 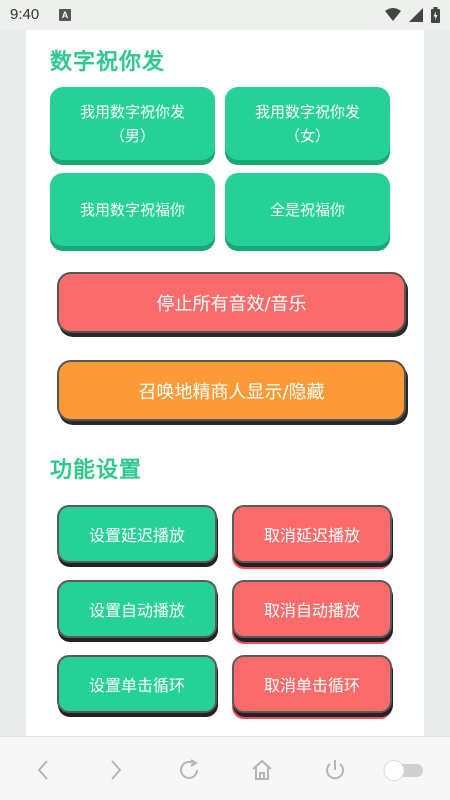 What do you see at coordinates (312, 609) in the screenshot?
I see `cancel-auto-play-button: 取消自动播放` at bounding box center [312, 609].